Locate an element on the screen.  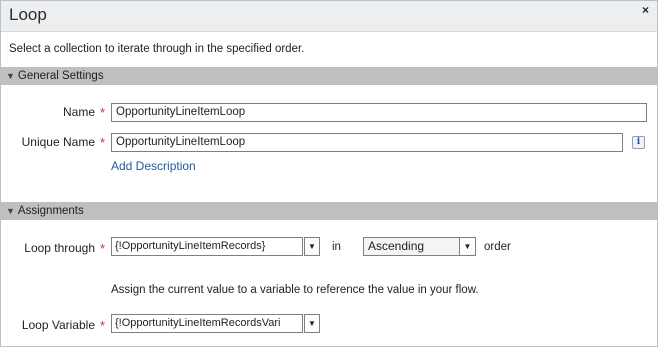
name-input: OpportunityLineItemLoop is located at coordinates (379, 112).